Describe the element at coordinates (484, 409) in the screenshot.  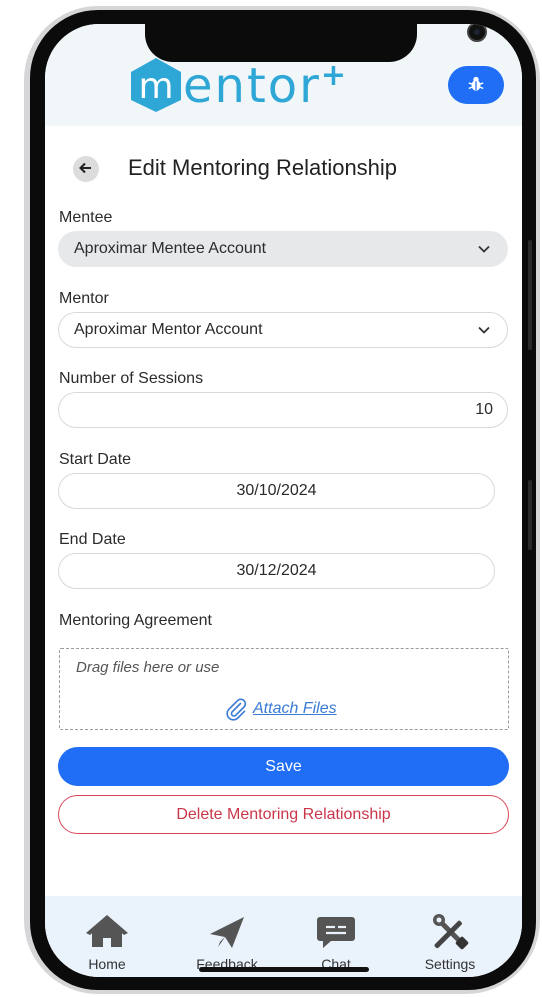
I see `sessions-value: 10` at that location.